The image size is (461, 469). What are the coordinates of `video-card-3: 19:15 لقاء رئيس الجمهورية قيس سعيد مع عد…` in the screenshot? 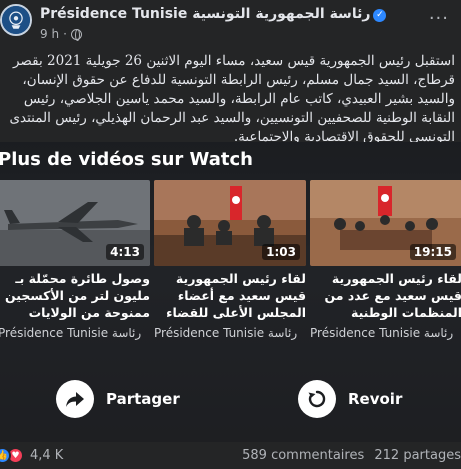 It's located at (385, 260).